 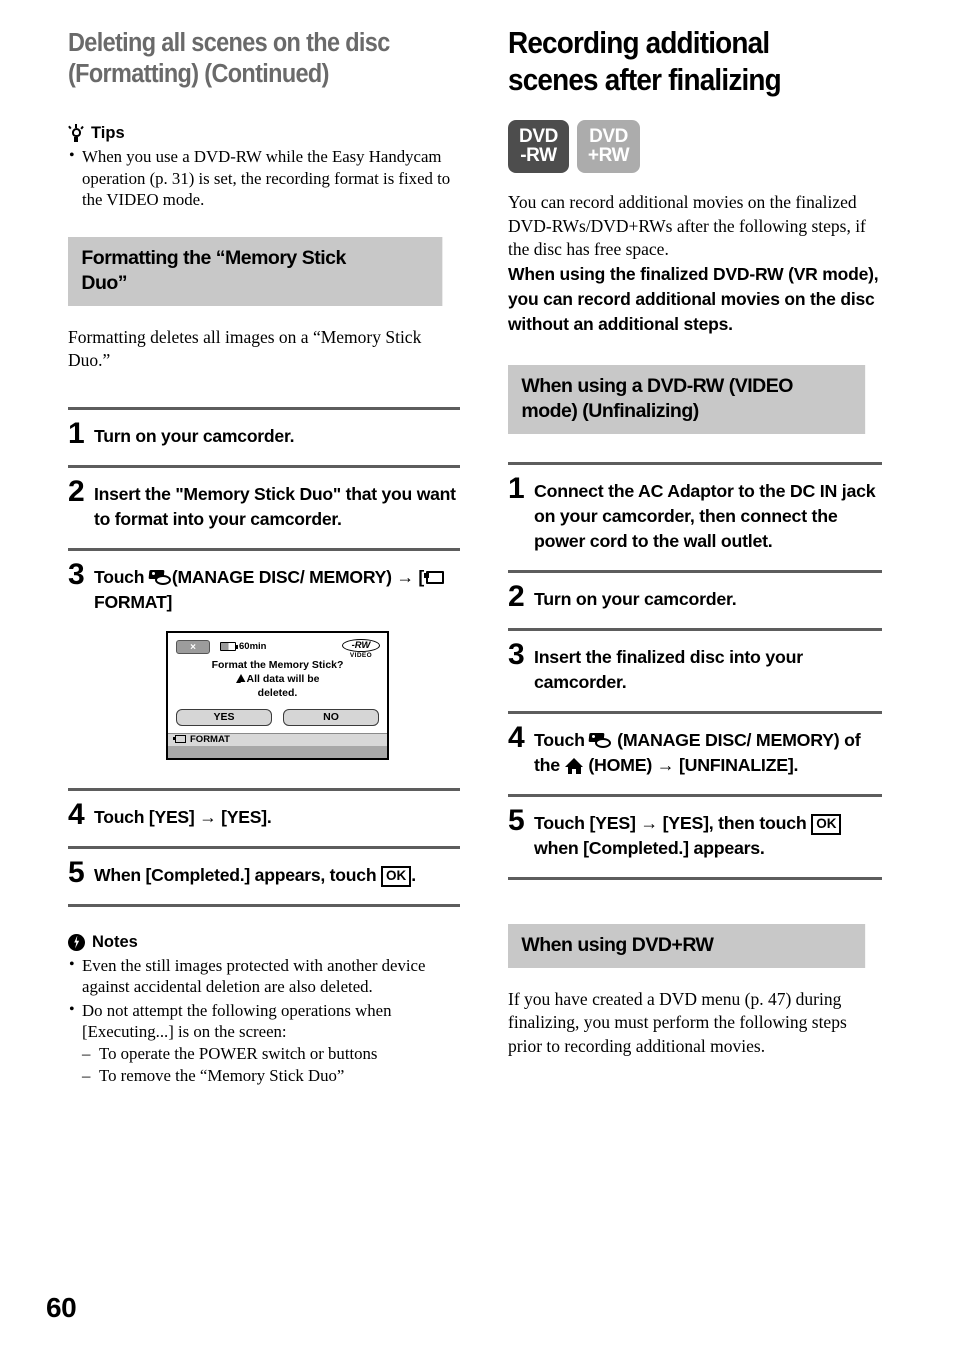 I want to click on page-title-line-1: Recording additional, so click(x=639, y=42).